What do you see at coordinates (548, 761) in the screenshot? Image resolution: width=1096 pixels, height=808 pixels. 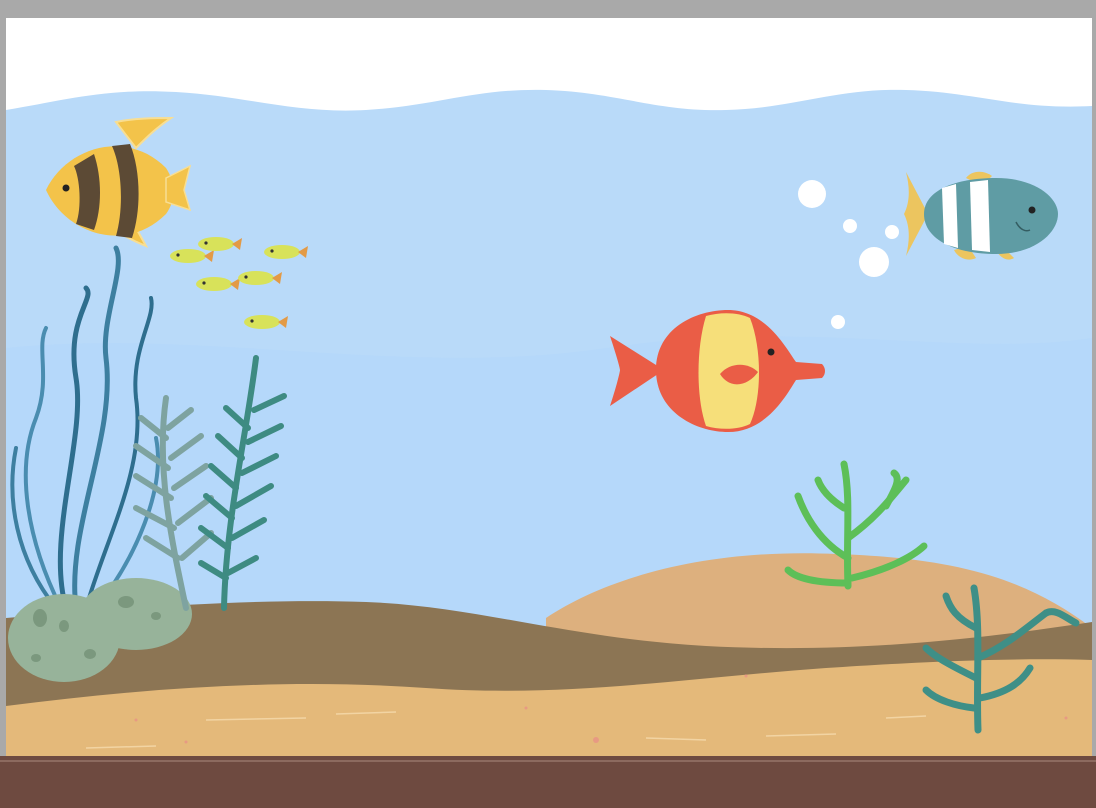 I see `floor-edge` at bounding box center [548, 761].